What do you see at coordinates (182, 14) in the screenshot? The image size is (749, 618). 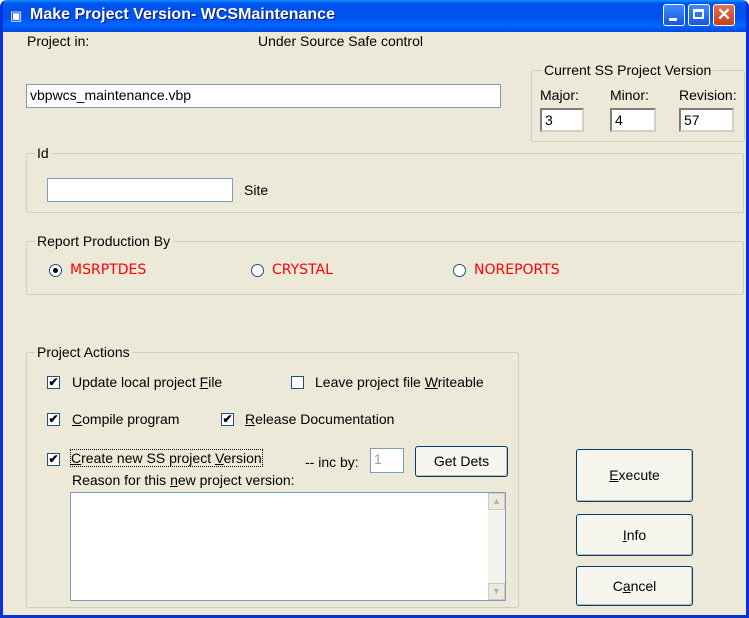 I see `window-title: Make Project Version- WCSMaintenance` at bounding box center [182, 14].